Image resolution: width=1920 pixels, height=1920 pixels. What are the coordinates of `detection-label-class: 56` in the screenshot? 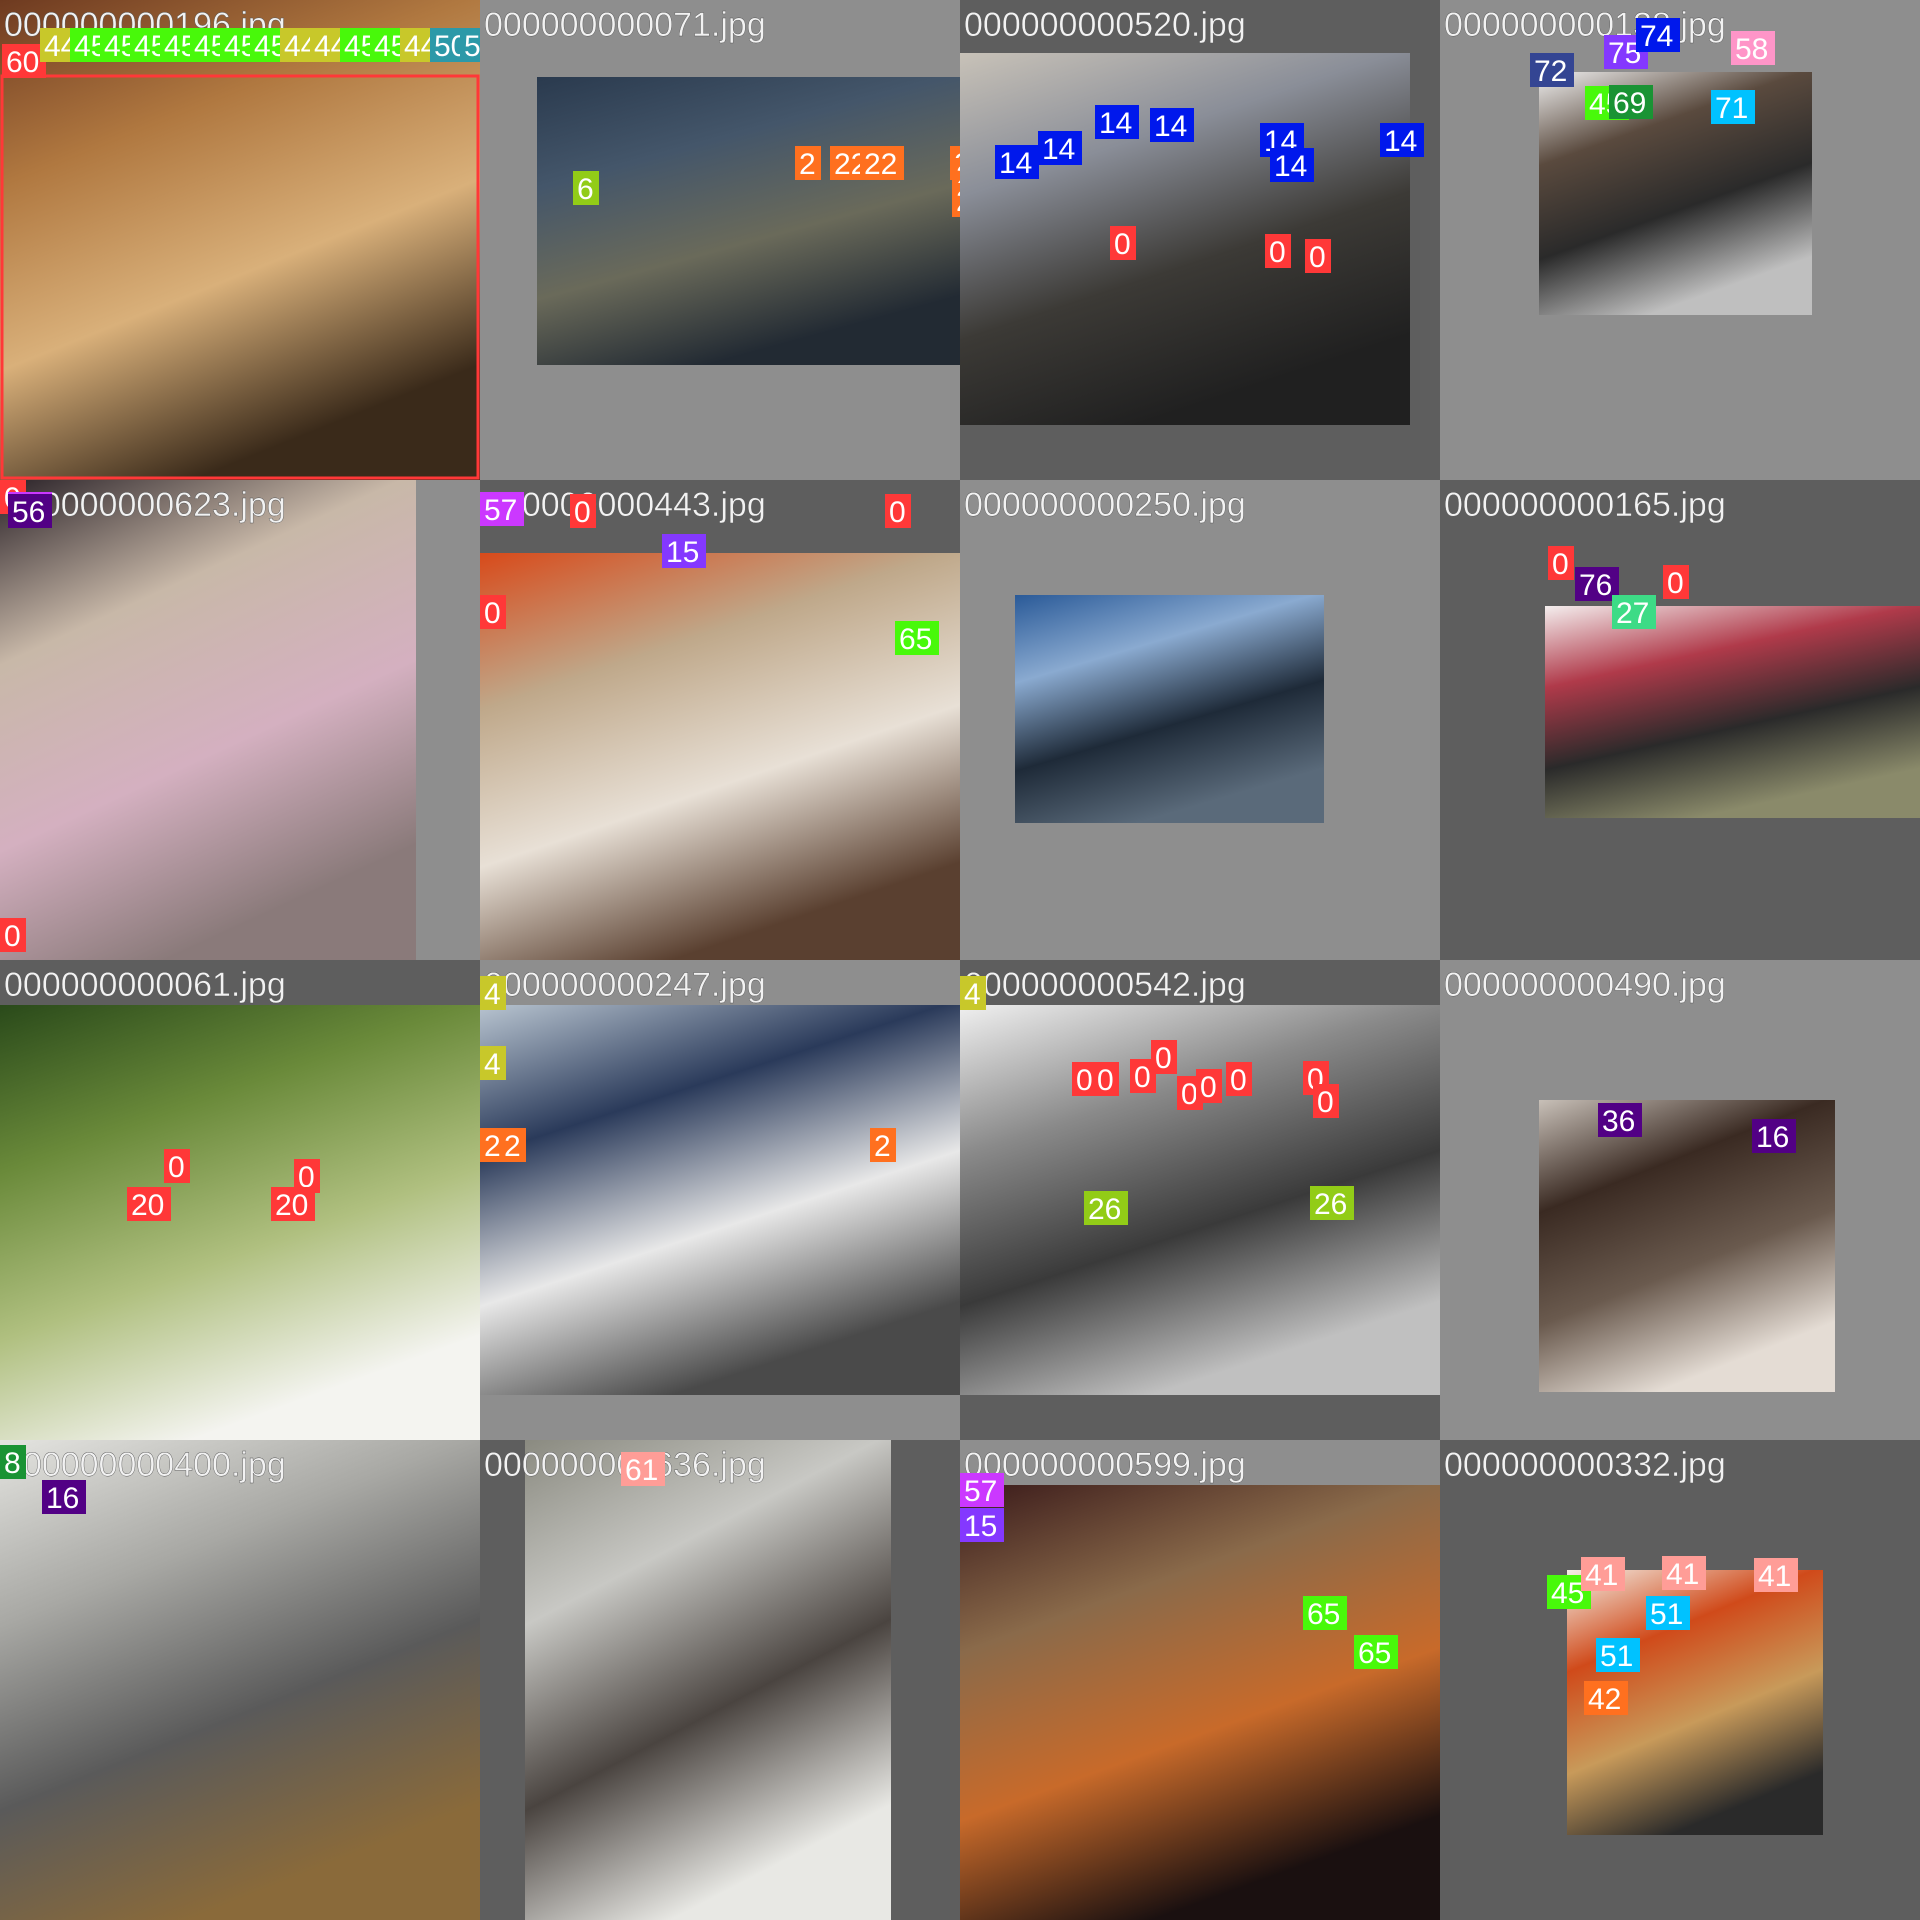 It's located at (28, 512).